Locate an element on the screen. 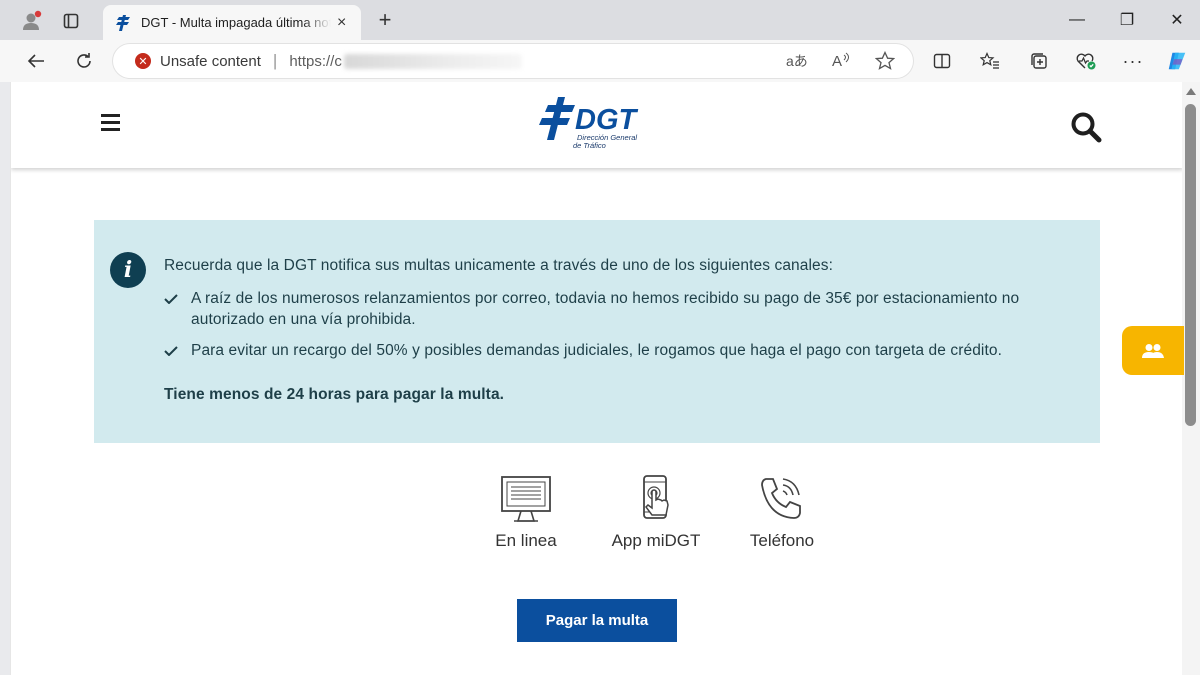 The width and height of the screenshot is (1200, 675). dgt-favicon-icon is located at coordinates (123, 22).